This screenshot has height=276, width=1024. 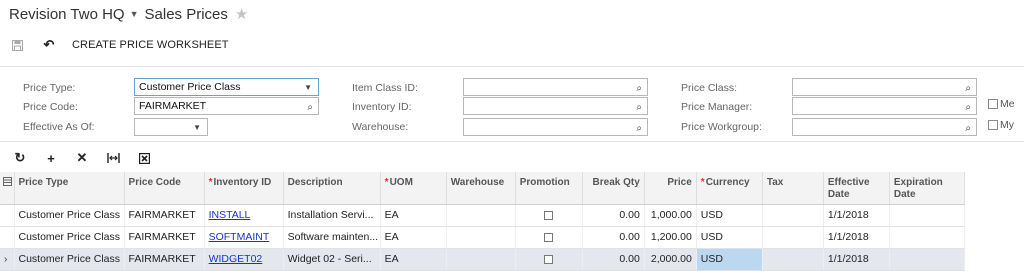 I want to click on my-checkbox, so click(x=993, y=125).